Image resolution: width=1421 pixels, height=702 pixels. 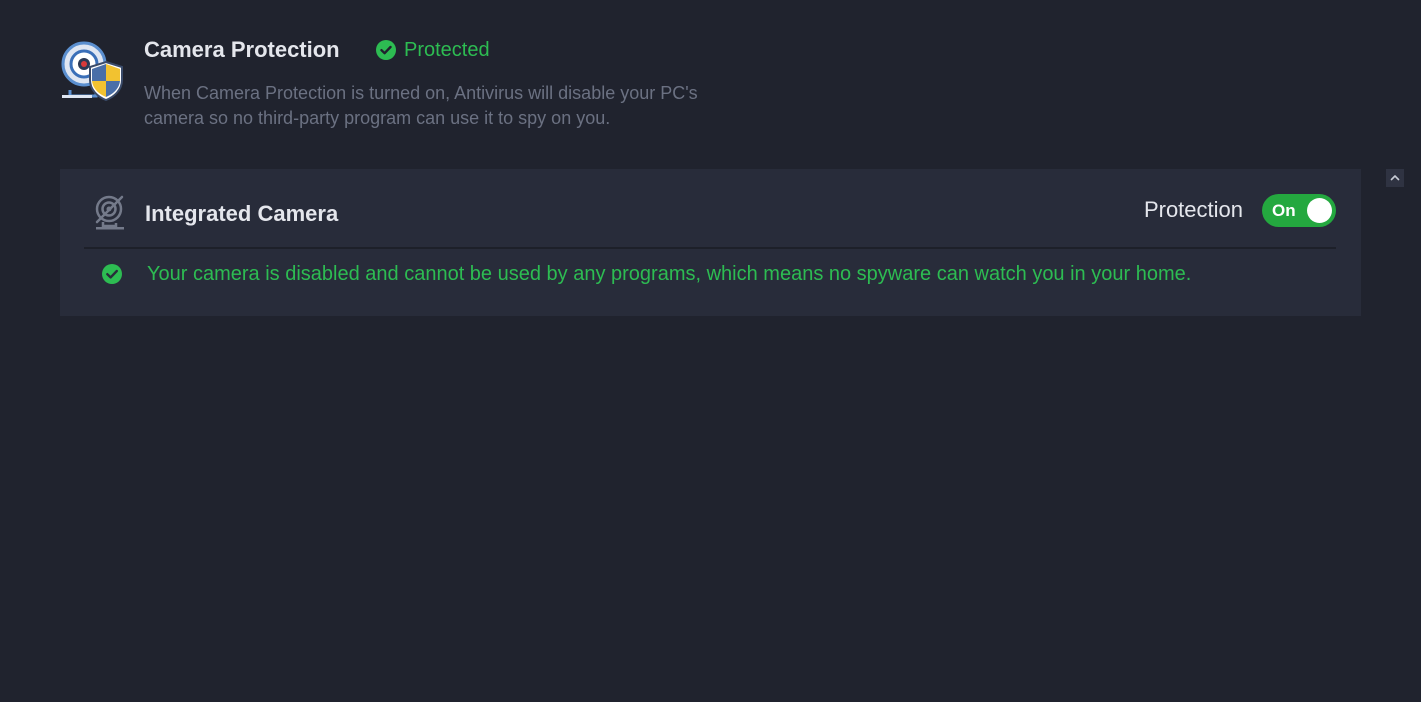 I want to click on collapse-button, so click(x=1395, y=178).